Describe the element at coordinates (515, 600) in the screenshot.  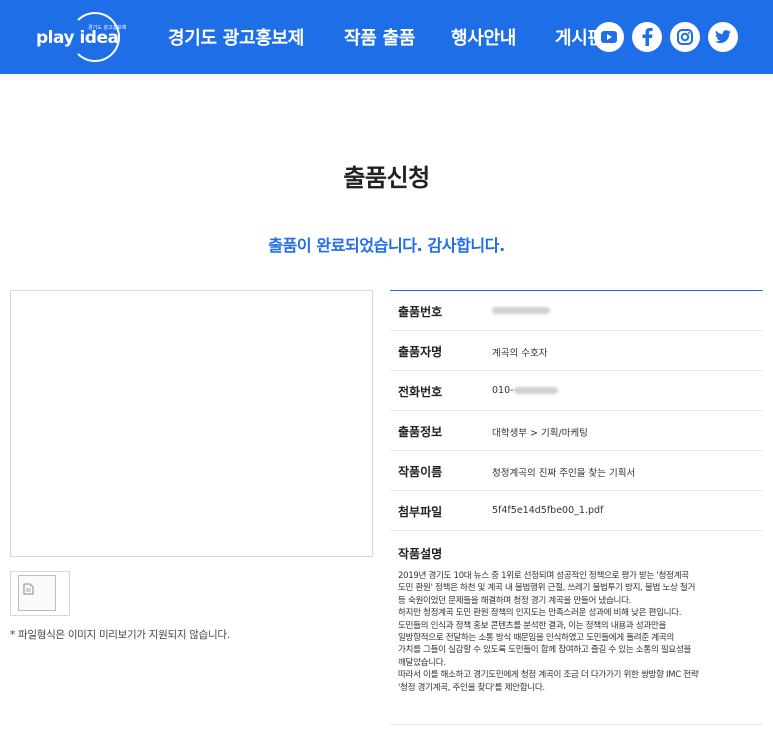
I see `description-line: 등 숙원이었던 문제들을 해결하며 청정 경기 계곡을 만들어 냈습니다.` at that location.